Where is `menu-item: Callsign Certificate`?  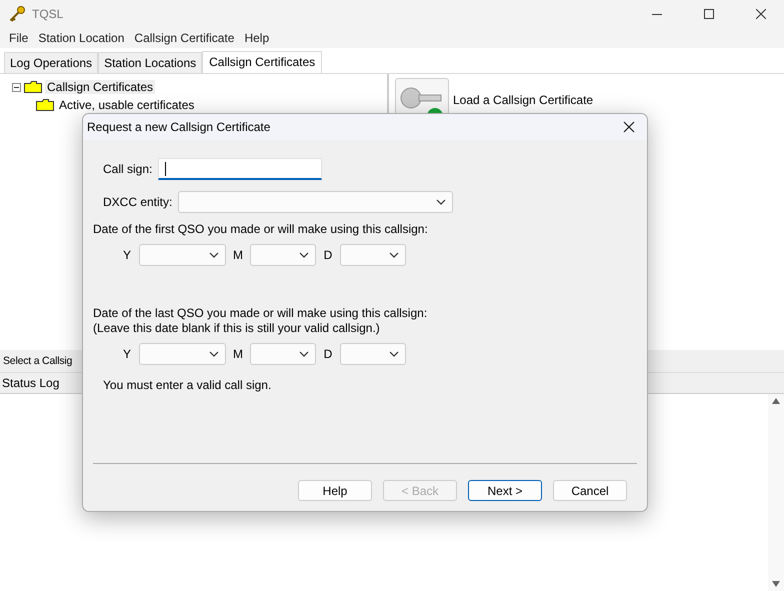 menu-item: Callsign Certificate is located at coordinates (184, 38).